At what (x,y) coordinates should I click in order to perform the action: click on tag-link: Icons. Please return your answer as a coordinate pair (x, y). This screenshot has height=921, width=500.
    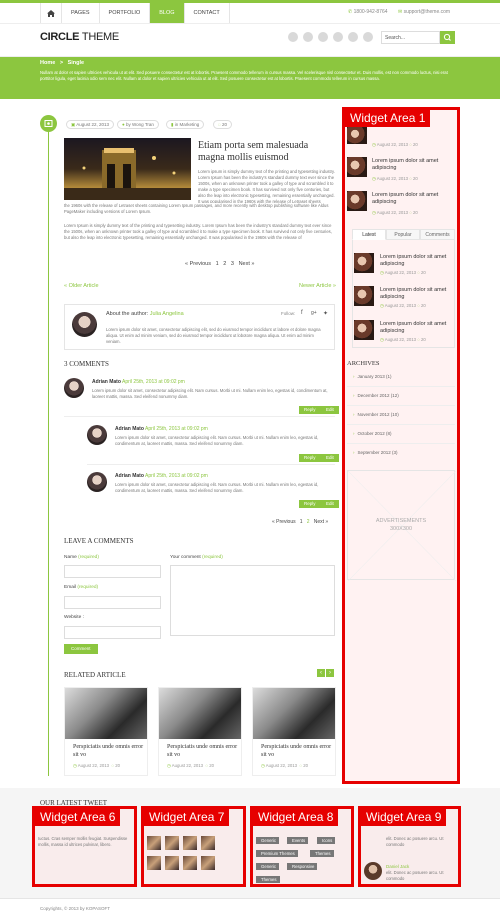
    Looking at the image, I should click on (326, 840).